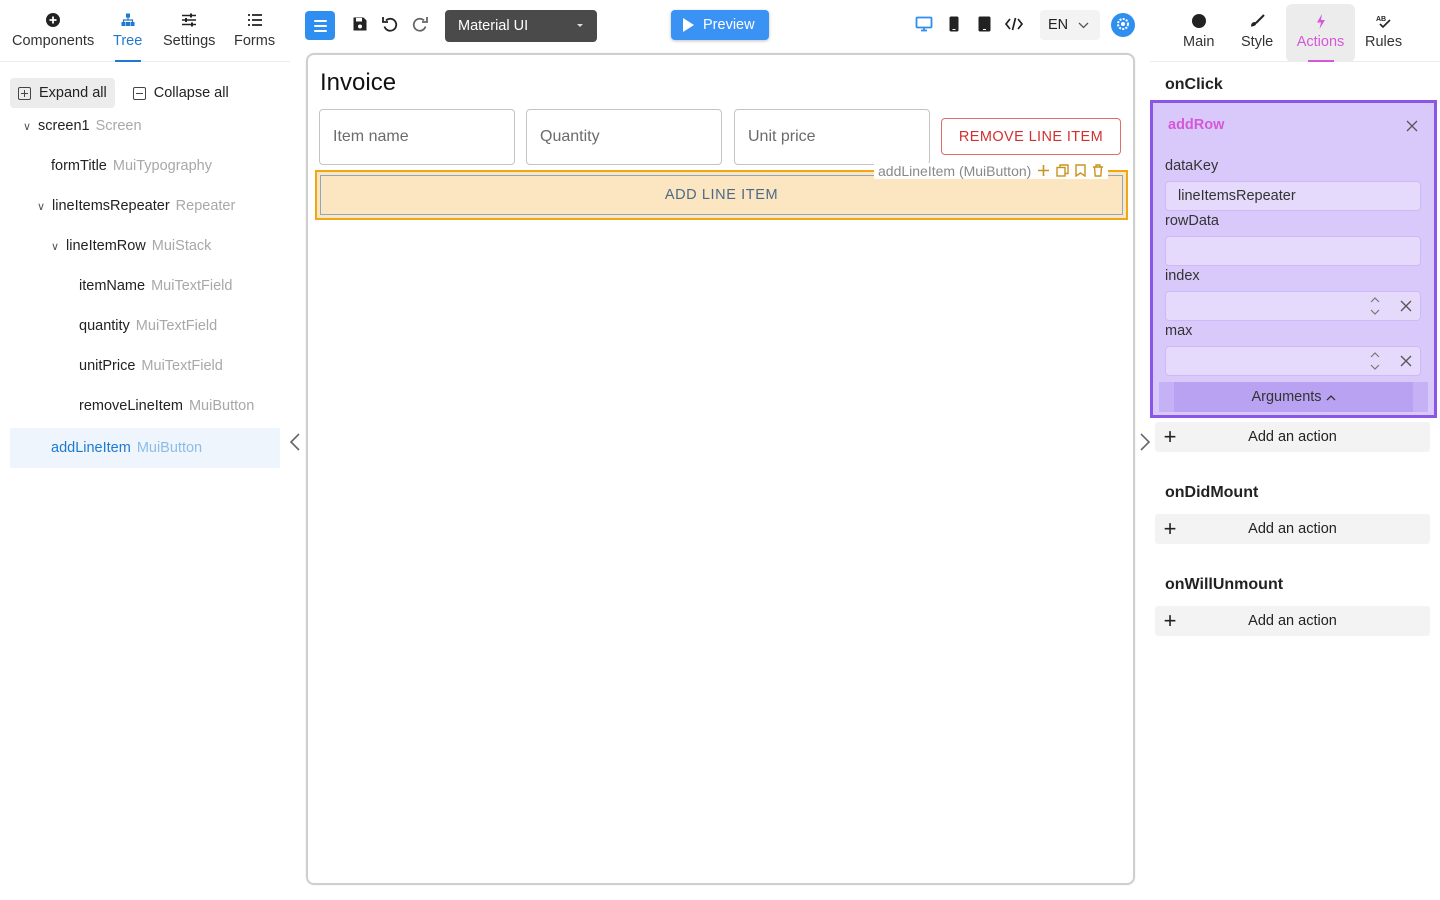  I want to click on add-line-item-button: ADD LINE ITEM, so click(721, 195).